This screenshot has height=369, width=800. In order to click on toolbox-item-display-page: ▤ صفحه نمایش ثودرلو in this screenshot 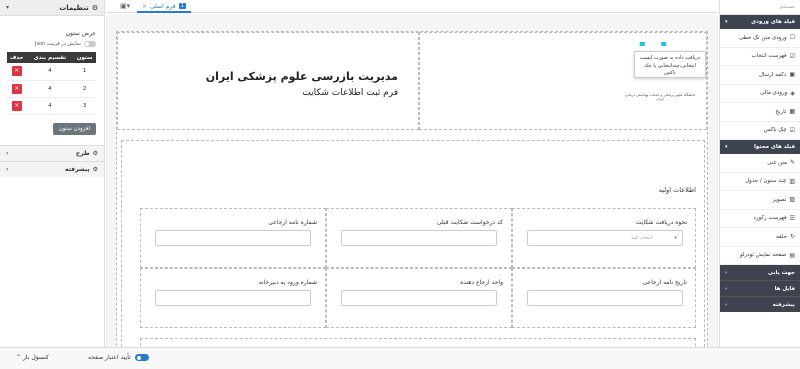, I will do `click(760, 256)`.